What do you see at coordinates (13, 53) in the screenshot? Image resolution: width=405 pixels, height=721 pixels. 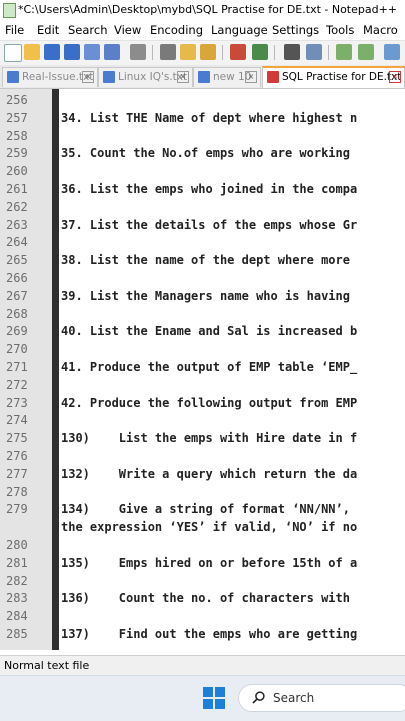 I see `new-file-icon` at bounding box center [13, 53].